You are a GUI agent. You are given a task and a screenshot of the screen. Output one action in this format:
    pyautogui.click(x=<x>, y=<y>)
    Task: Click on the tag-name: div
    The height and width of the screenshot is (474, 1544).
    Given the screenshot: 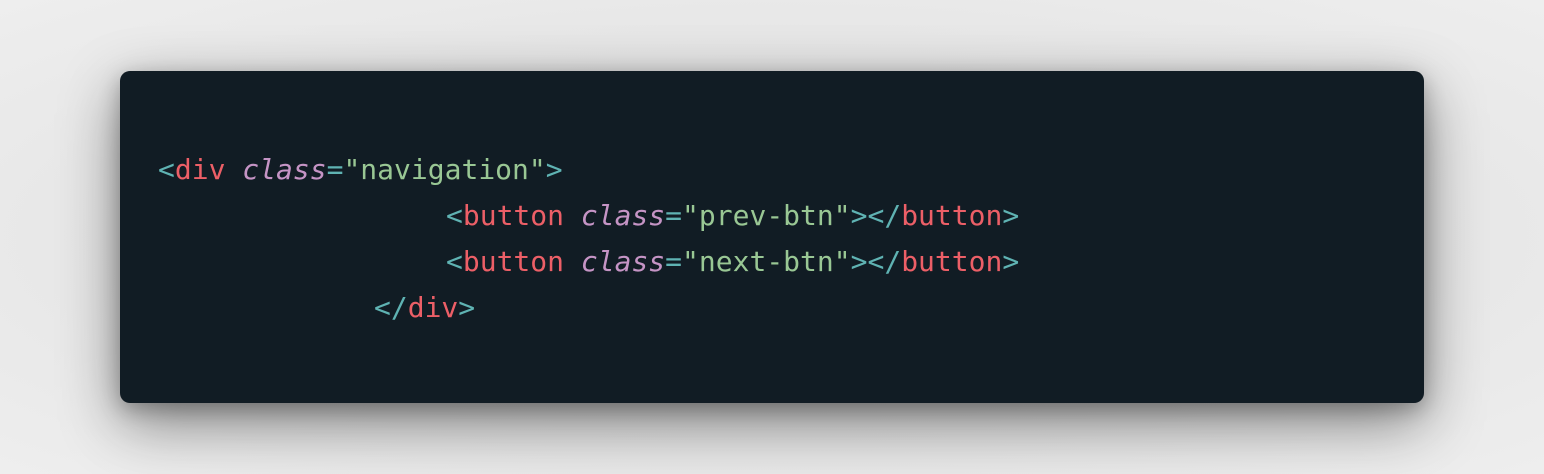 What is the action you would take?
    pyautogui.click(x=200, y=169)
    